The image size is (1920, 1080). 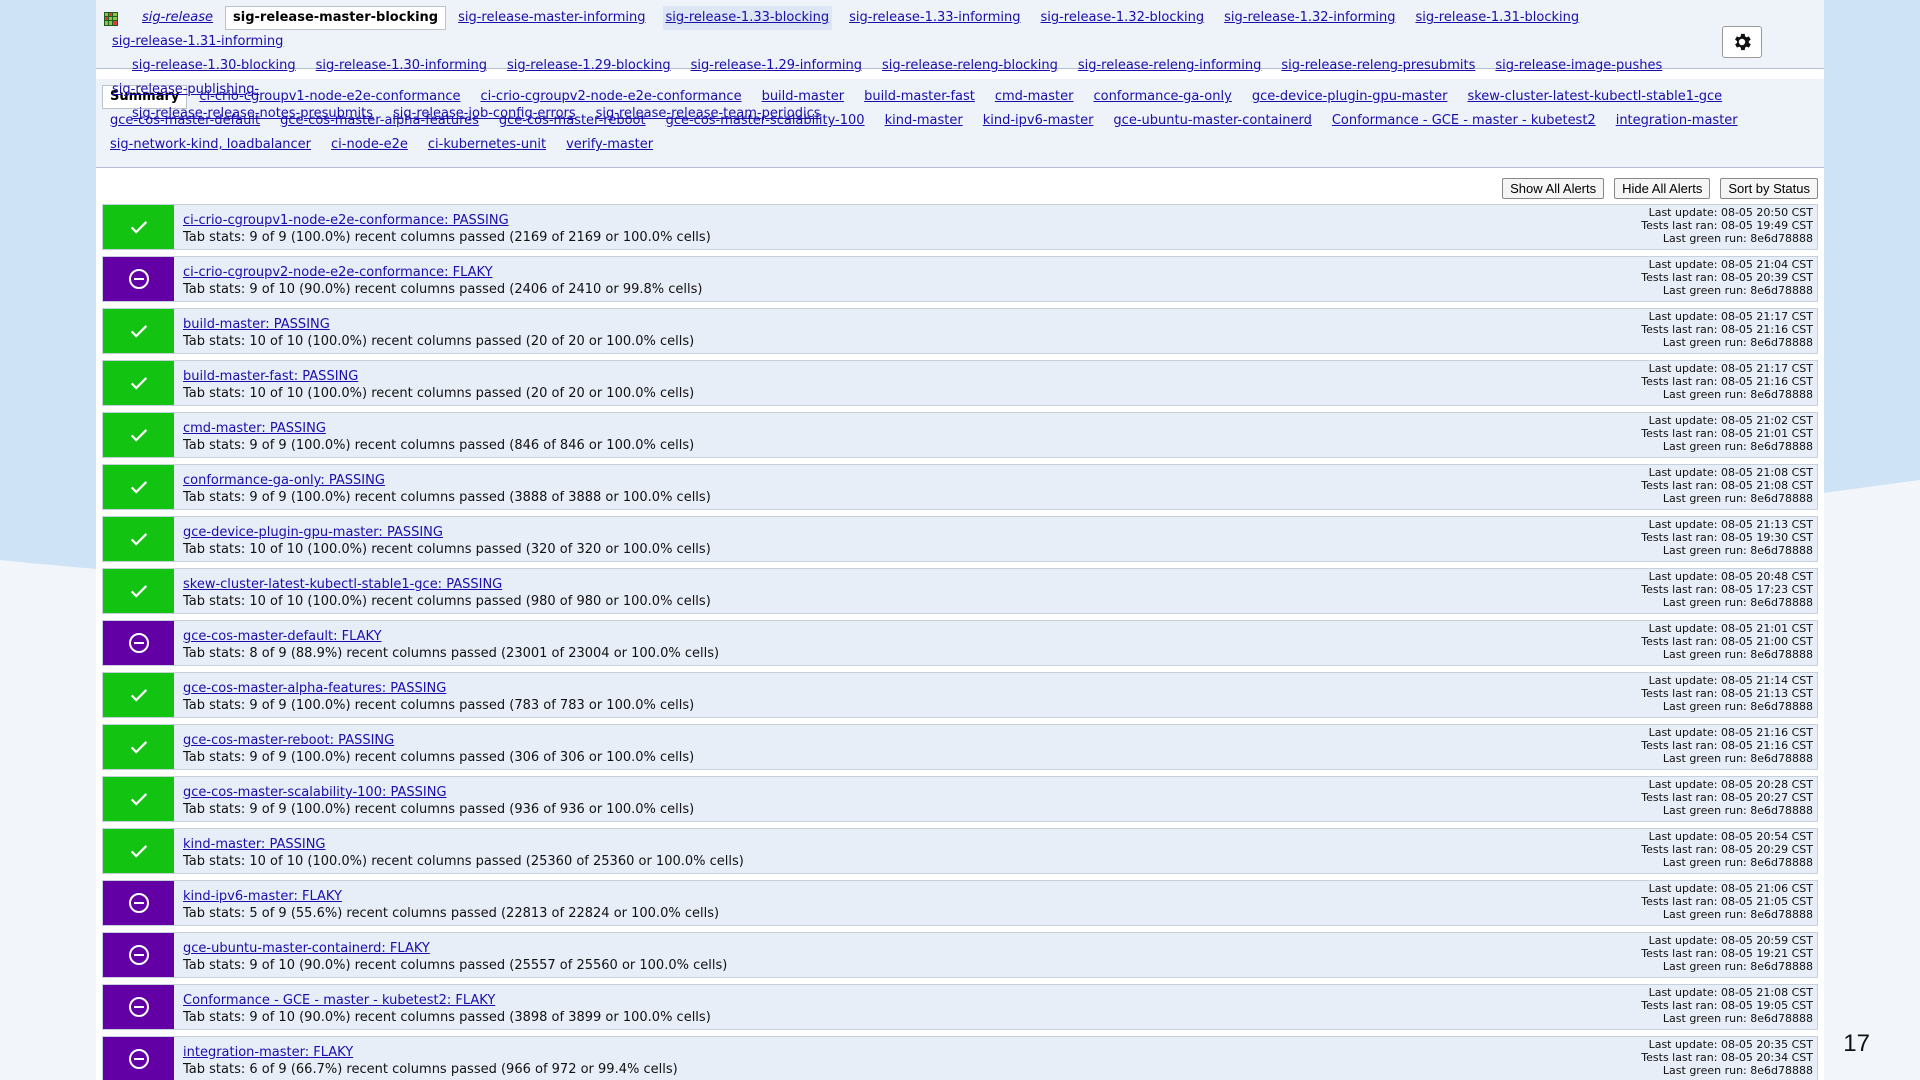 What do you see at coordinates (254, 429) in the screenshot?
I see `dashboard-tab-link: cmd-master: PASSING` at bounding box center [254, 429].